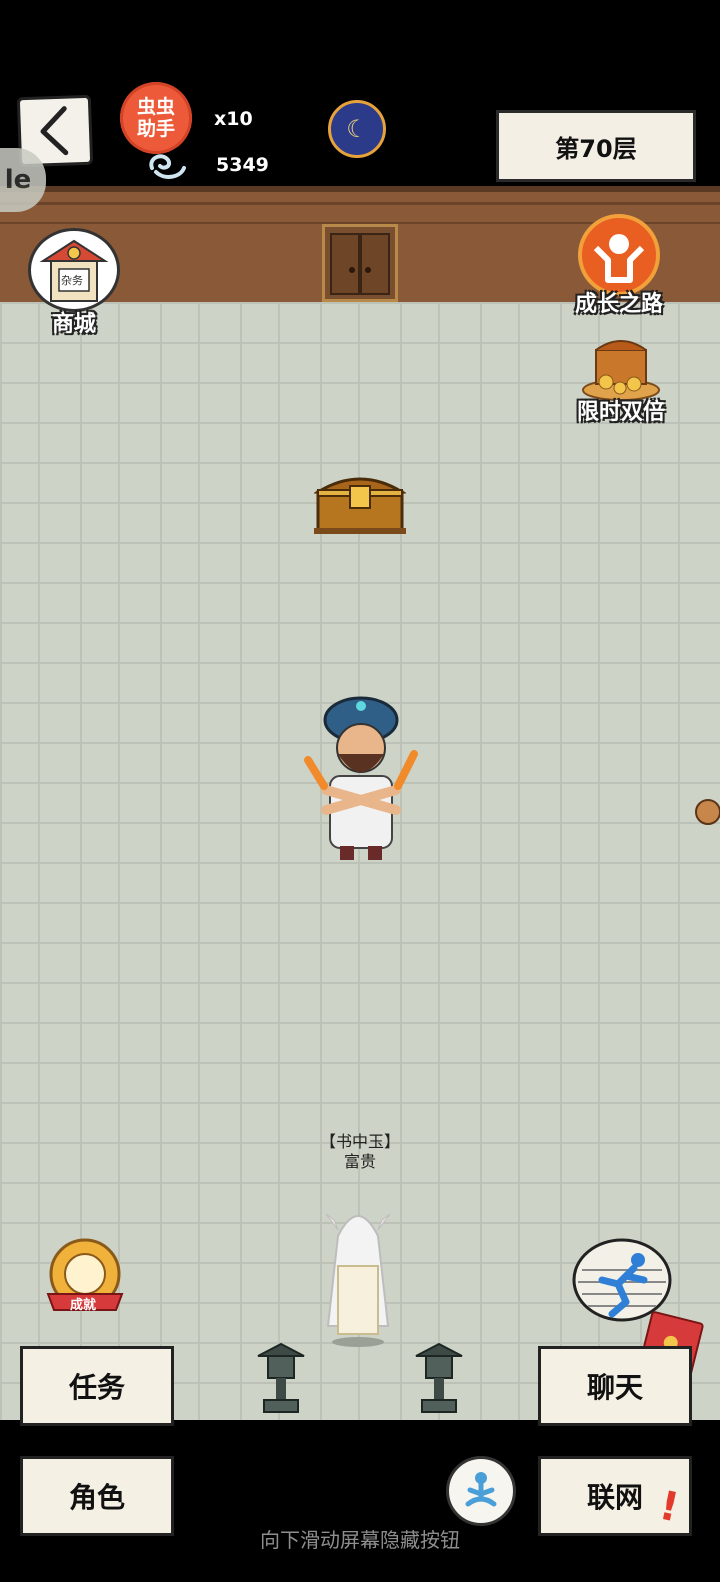 Image resolution: width=720 pixels, height=1582 pixels. I want to click on door, so click(360, 263).